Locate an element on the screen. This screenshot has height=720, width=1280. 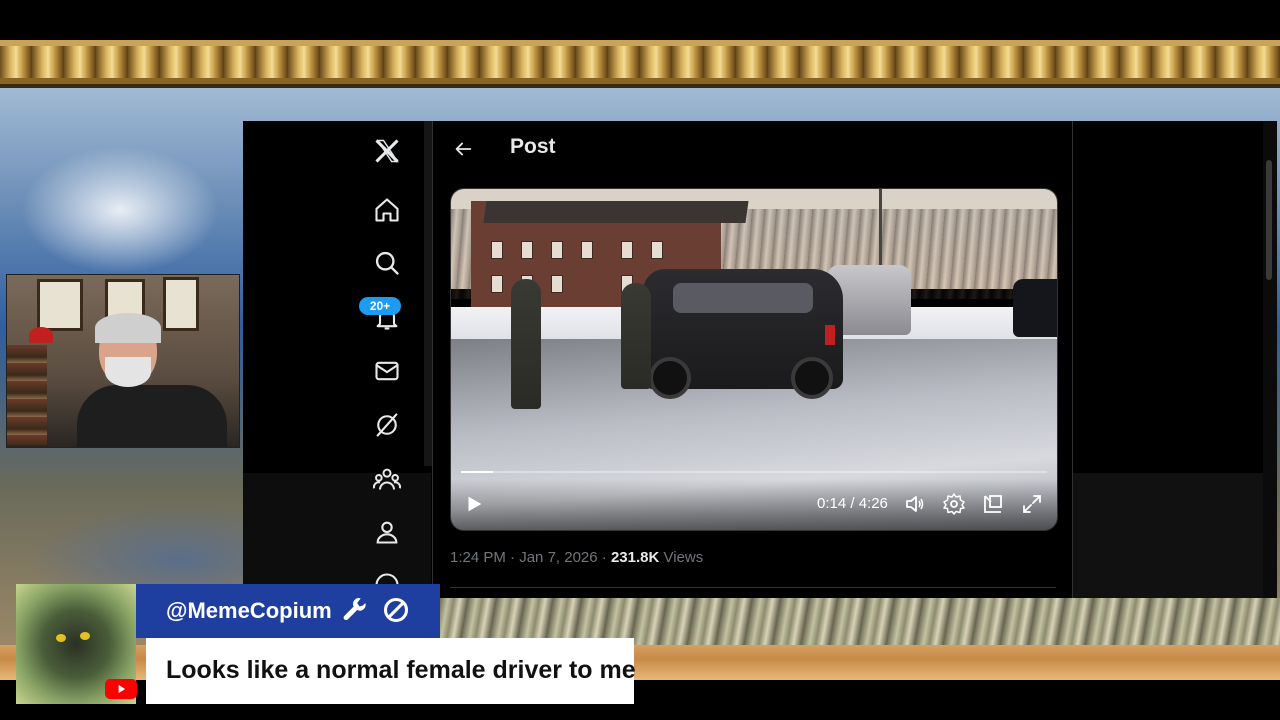
page-scrollbar-thumb is located at coordinates (1269, 220).